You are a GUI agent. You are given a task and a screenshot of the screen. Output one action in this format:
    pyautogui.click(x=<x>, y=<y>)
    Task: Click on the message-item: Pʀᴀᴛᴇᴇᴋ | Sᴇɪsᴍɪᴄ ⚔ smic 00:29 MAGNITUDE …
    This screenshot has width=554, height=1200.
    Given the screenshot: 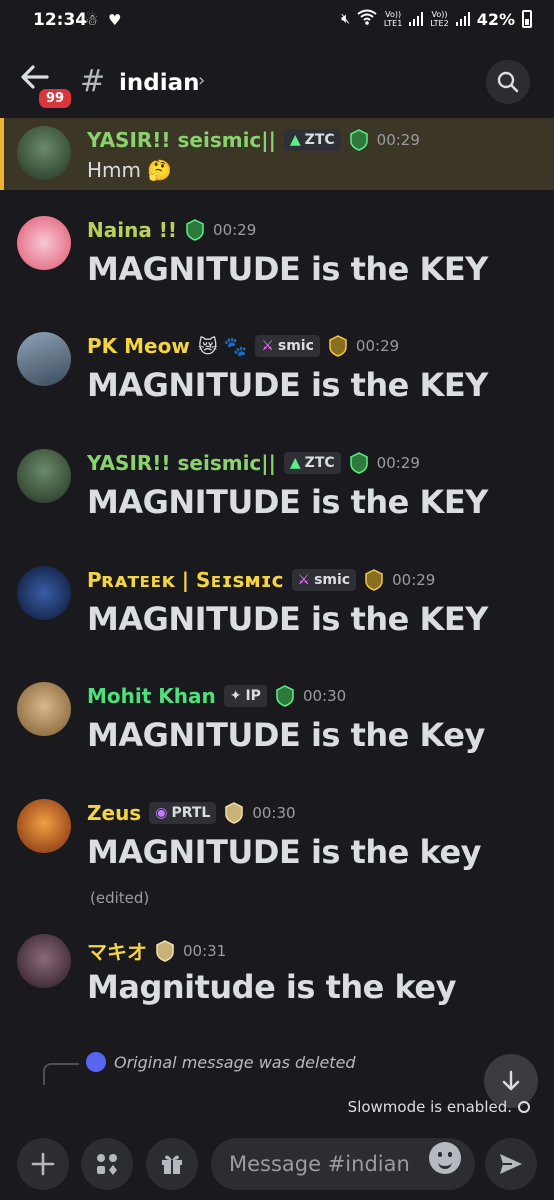 What is the action you would take?
    pyautogui.click(x=277, y=613)
    